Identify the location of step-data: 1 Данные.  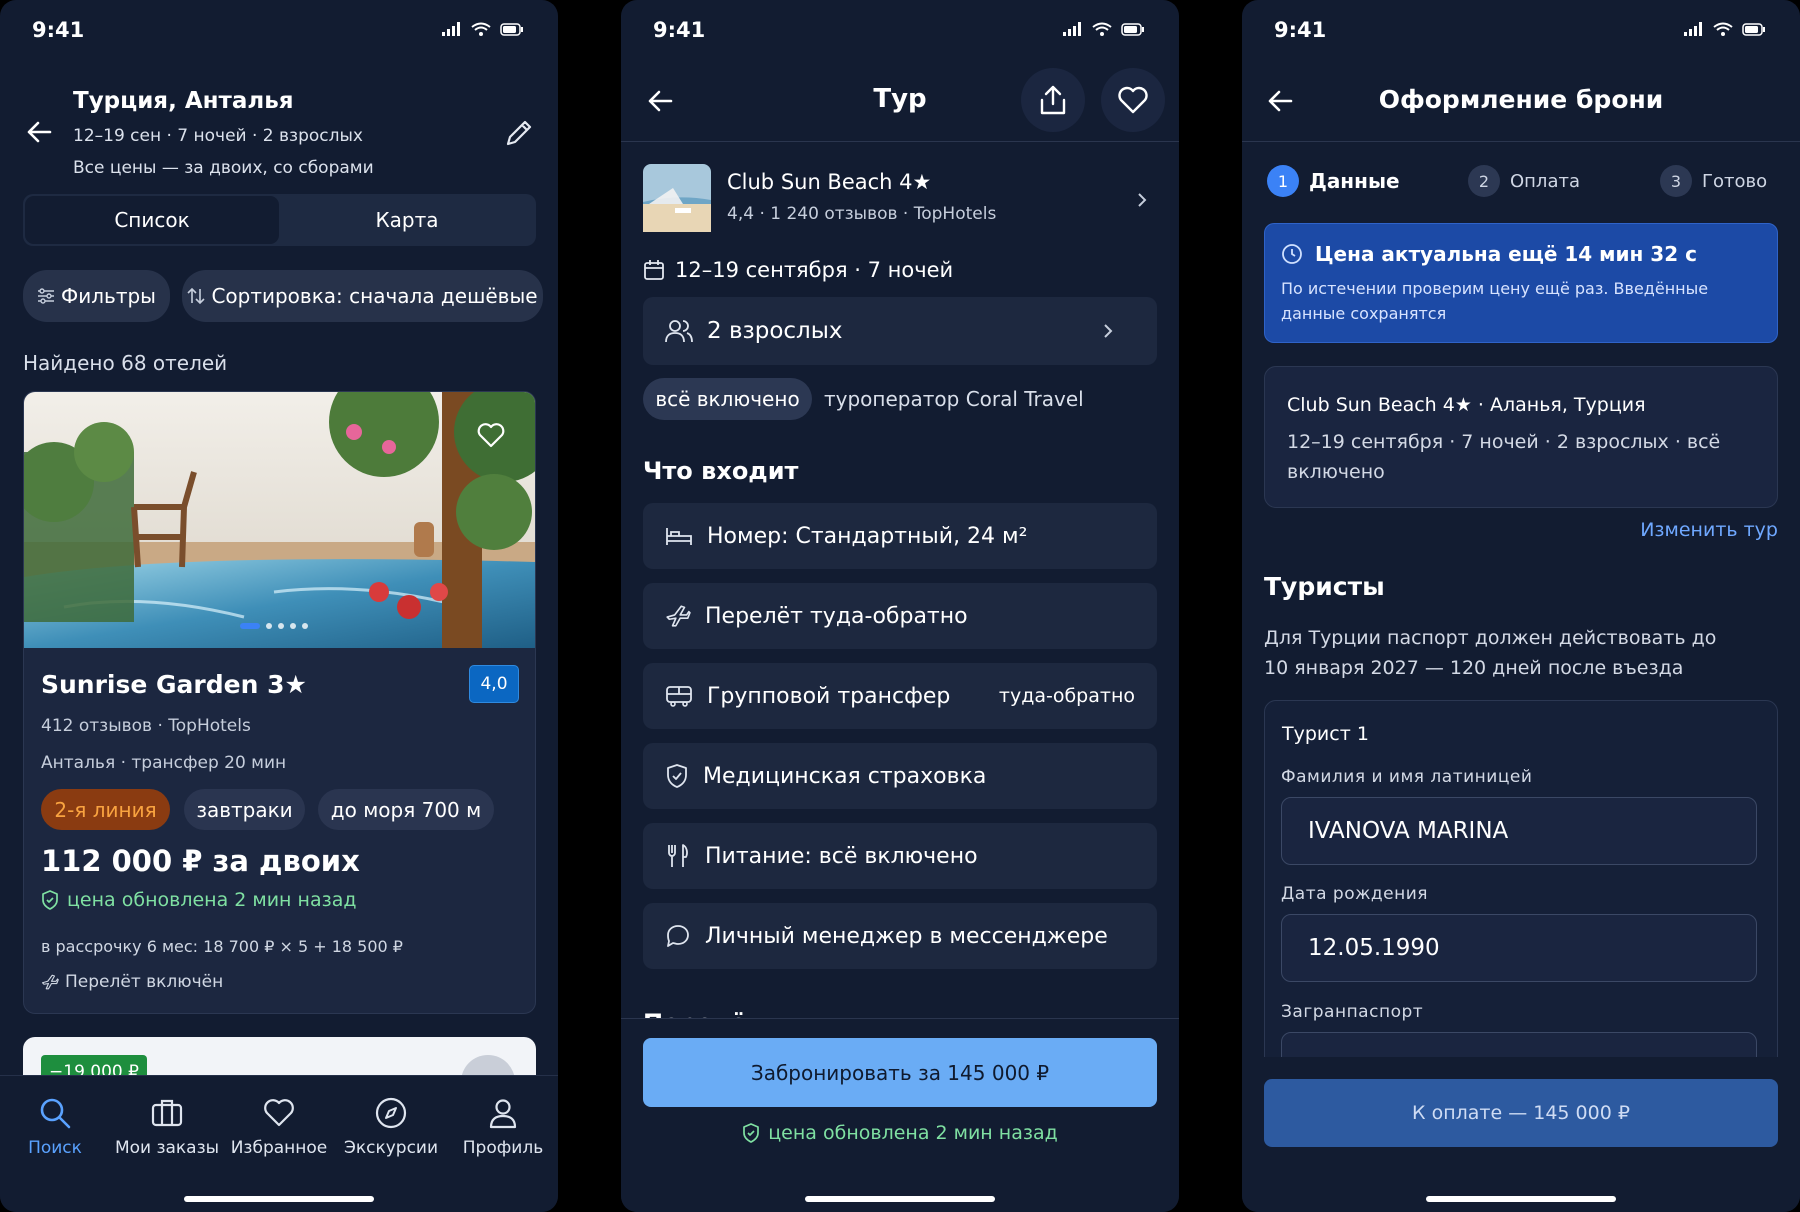
(1333, 181).